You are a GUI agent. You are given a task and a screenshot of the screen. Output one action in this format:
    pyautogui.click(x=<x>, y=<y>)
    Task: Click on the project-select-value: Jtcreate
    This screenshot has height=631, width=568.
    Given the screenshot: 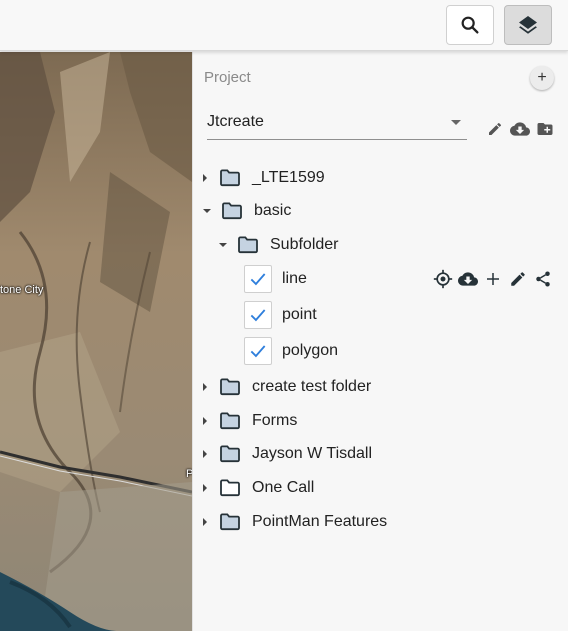 What is the action you would take?
    pyautogui.click(x=235, y=121)
    